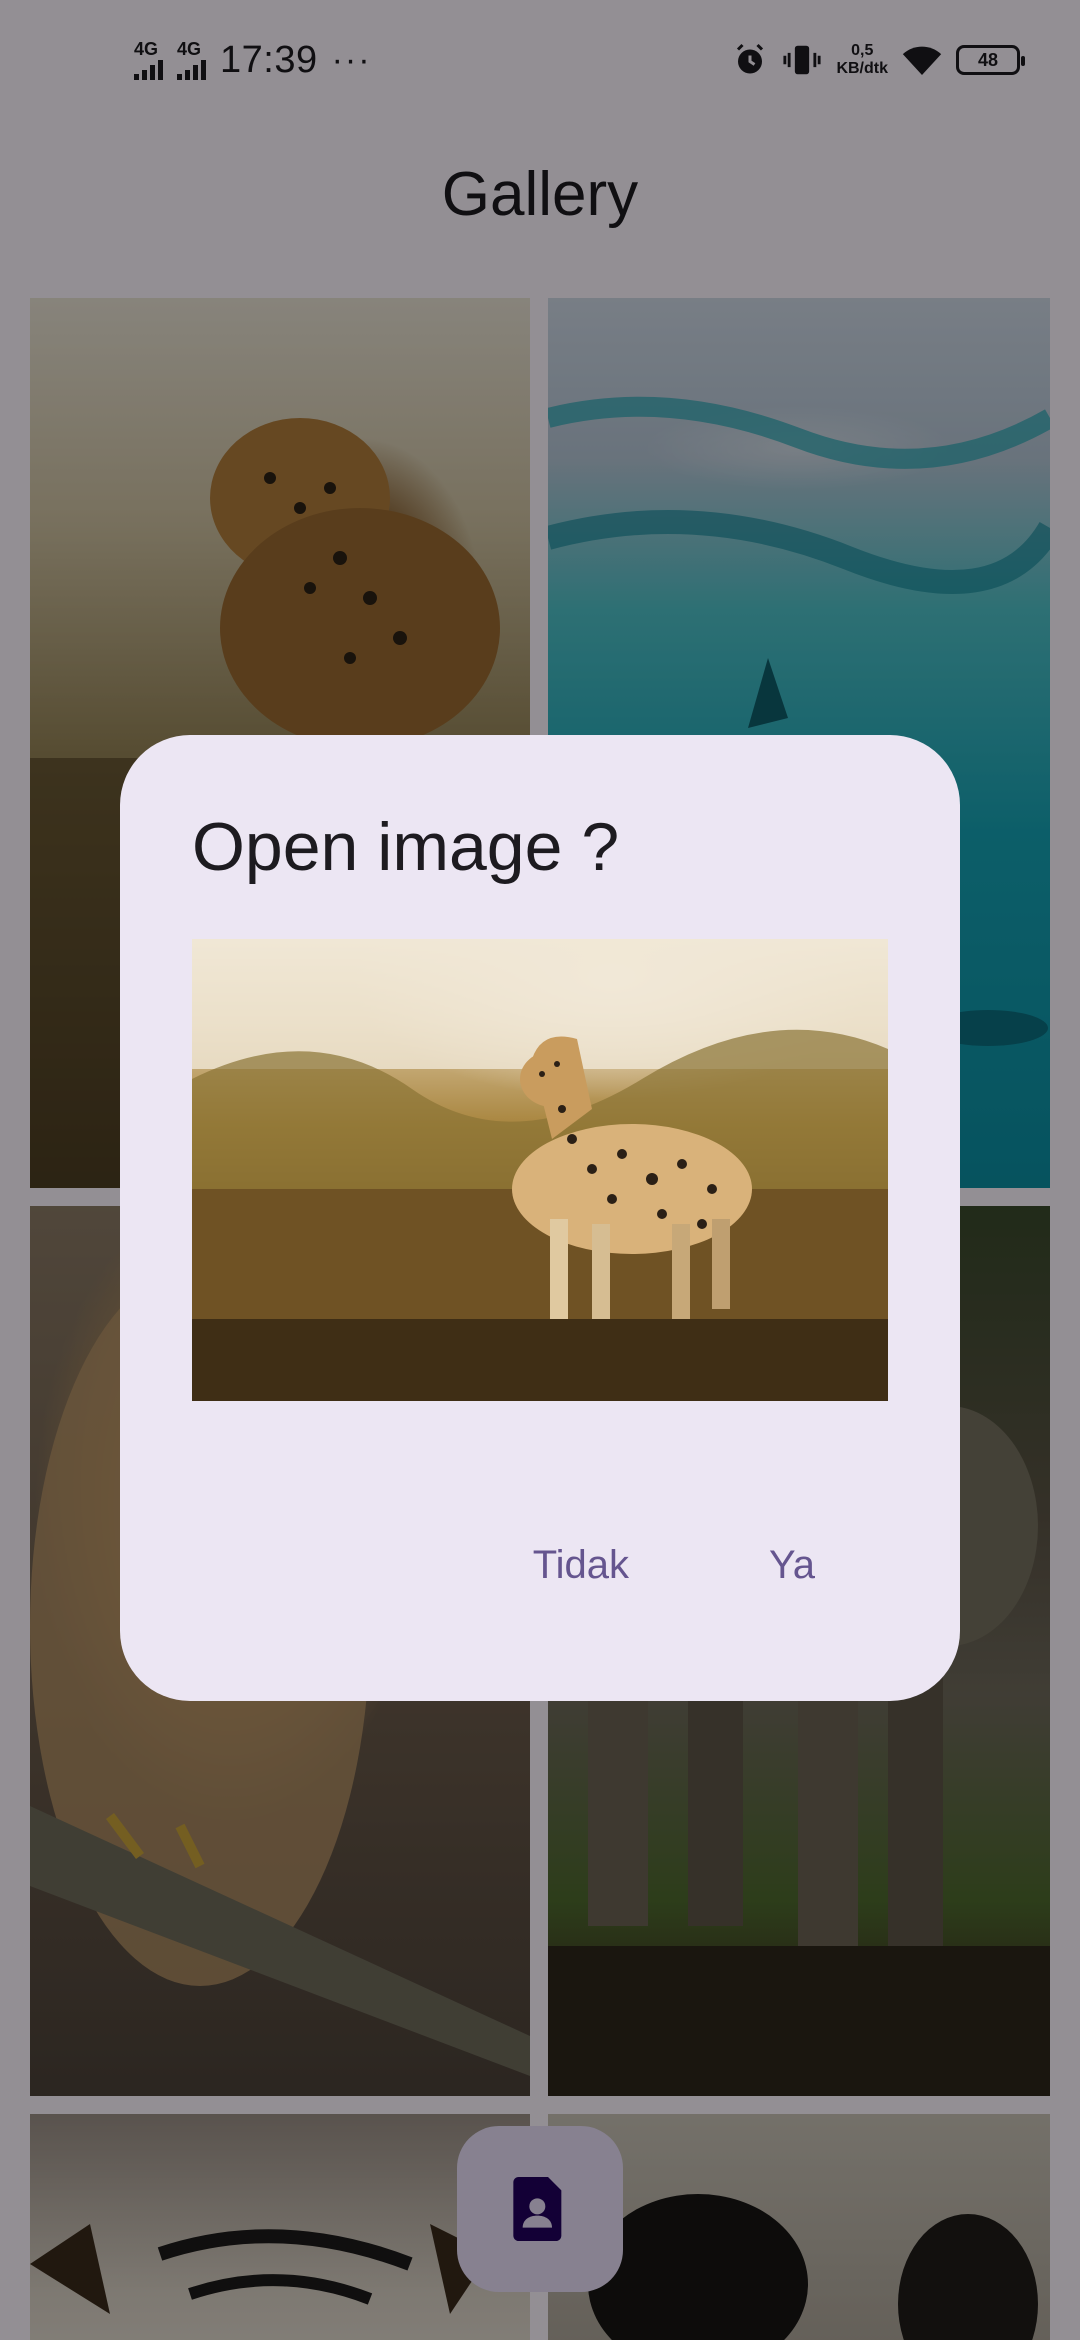 This screenshot has height=2340, width=1080. What do you see at coordinates (792, 1565) in the screenshot?
I see `confirm-button: Ya` at bounding box center [792, 1565].